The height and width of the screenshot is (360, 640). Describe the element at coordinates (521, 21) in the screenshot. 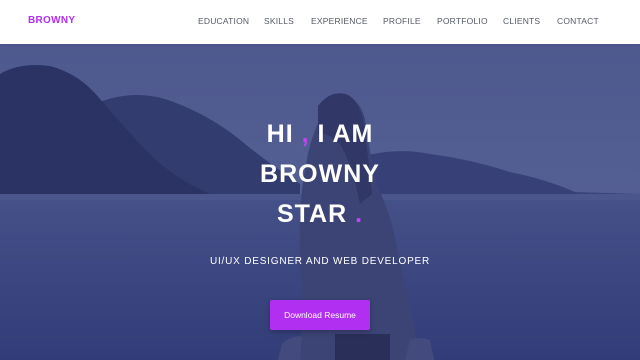

I see `nav-link-clients: CLIENTS` at that location.